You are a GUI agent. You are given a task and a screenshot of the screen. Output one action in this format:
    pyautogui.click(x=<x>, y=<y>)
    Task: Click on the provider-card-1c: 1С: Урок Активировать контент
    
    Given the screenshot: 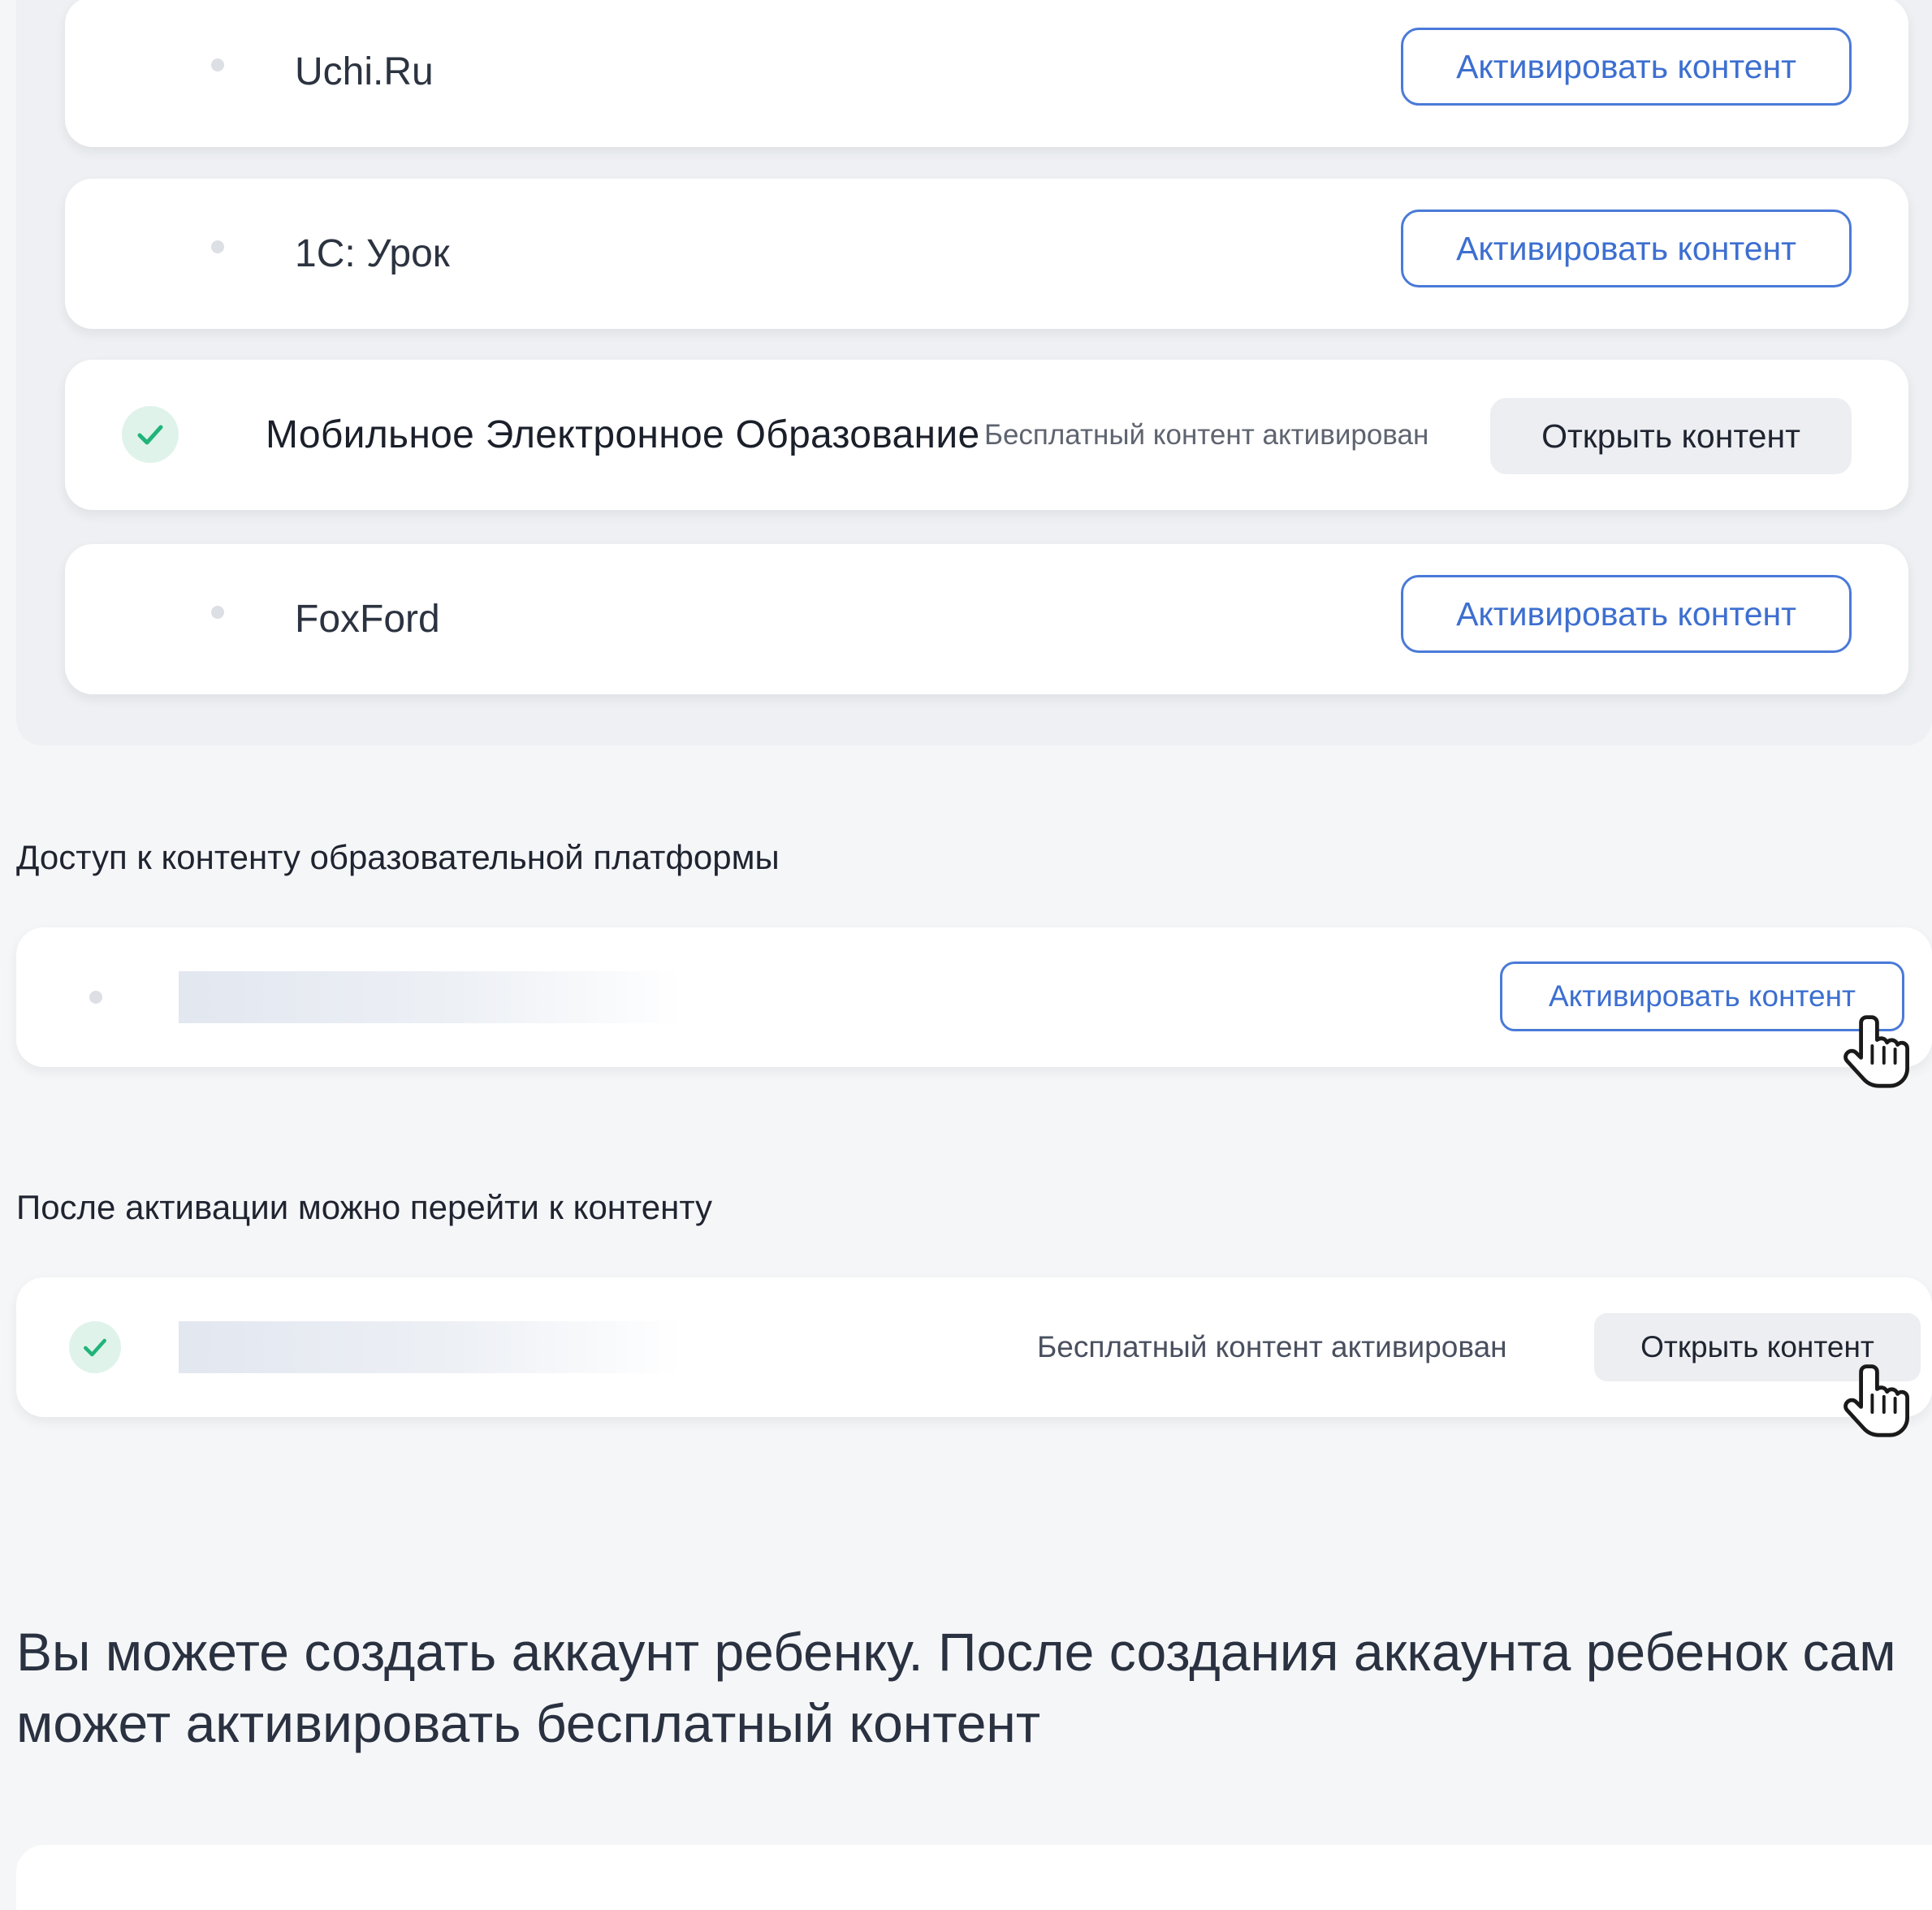 What is the action you would take?
    pyautogui.click(x=987, y=254)
    